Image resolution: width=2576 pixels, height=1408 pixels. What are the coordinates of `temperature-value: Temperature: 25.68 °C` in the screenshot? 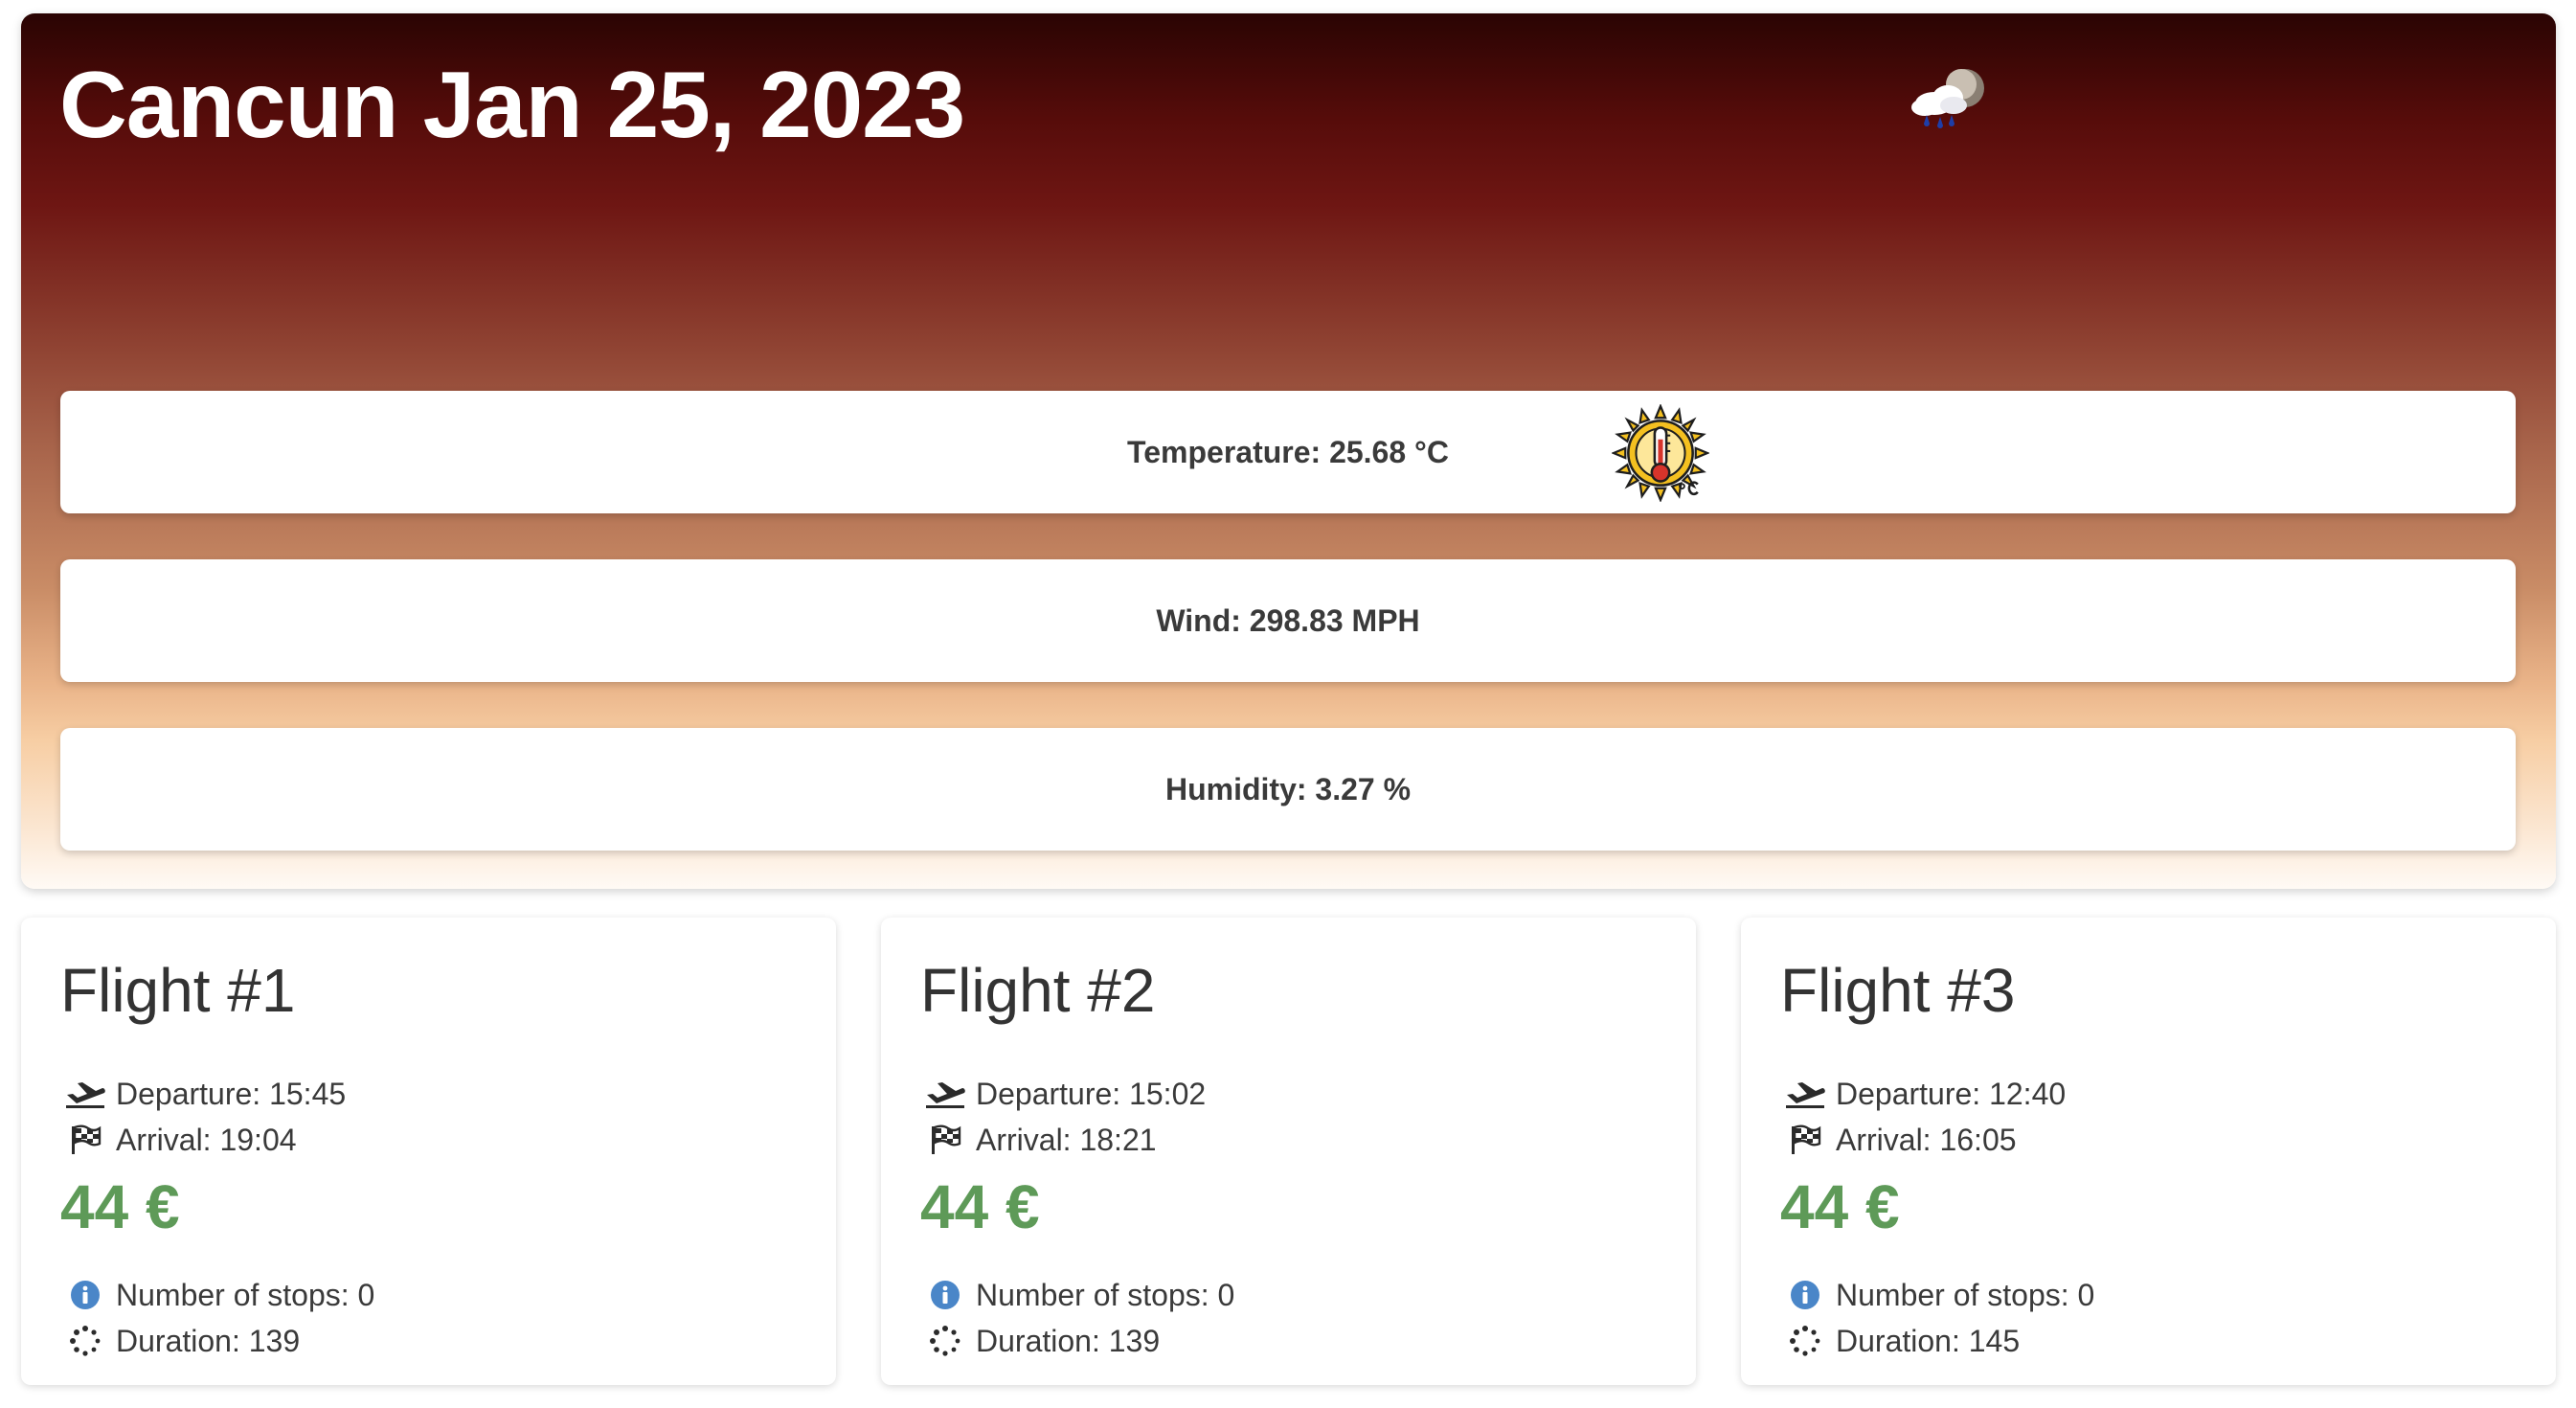 It's located at (1288, 451).